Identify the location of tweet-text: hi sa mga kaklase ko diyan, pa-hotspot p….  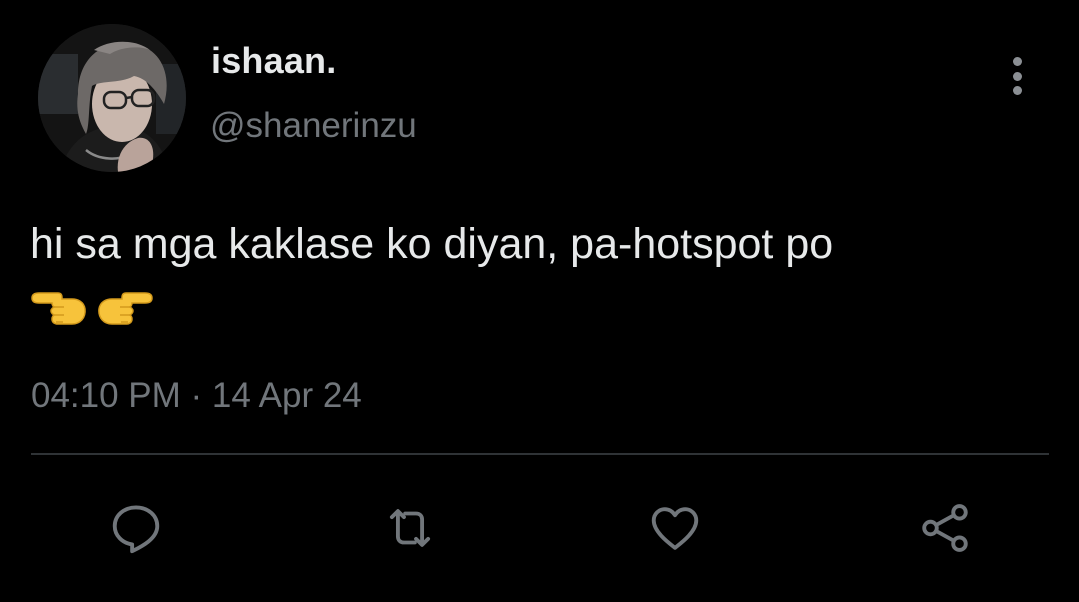
(432, 244).